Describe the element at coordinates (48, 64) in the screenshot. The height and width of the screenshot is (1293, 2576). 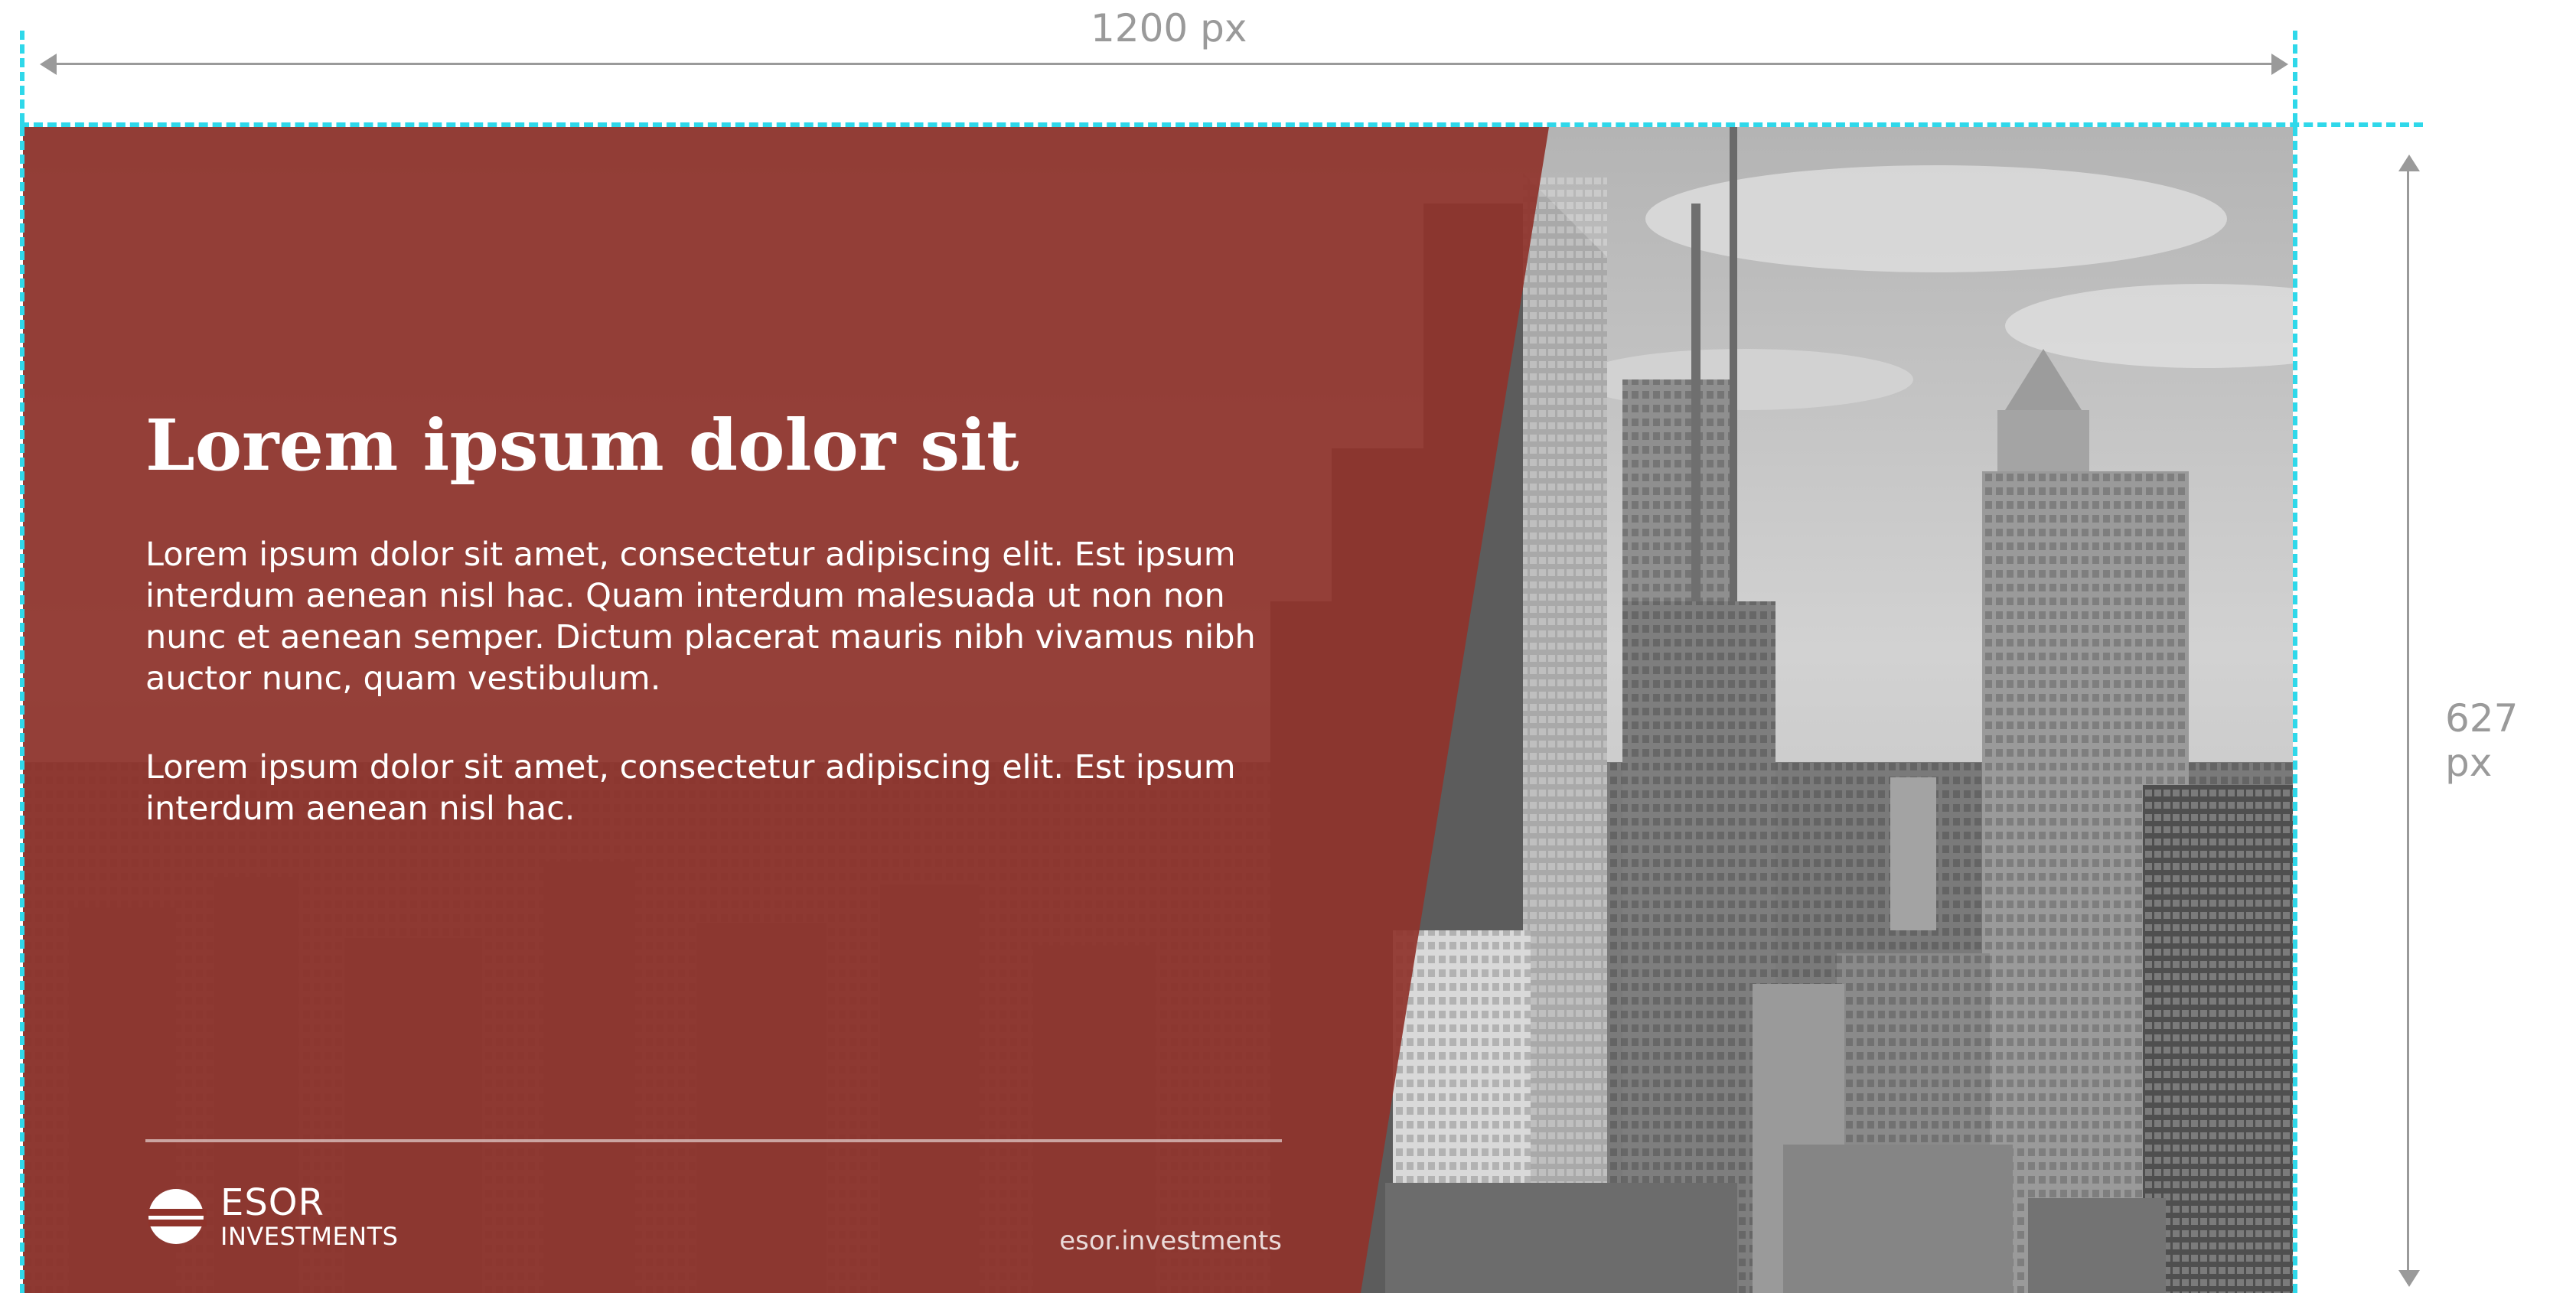
I see `arrow-left-icon` at that location.